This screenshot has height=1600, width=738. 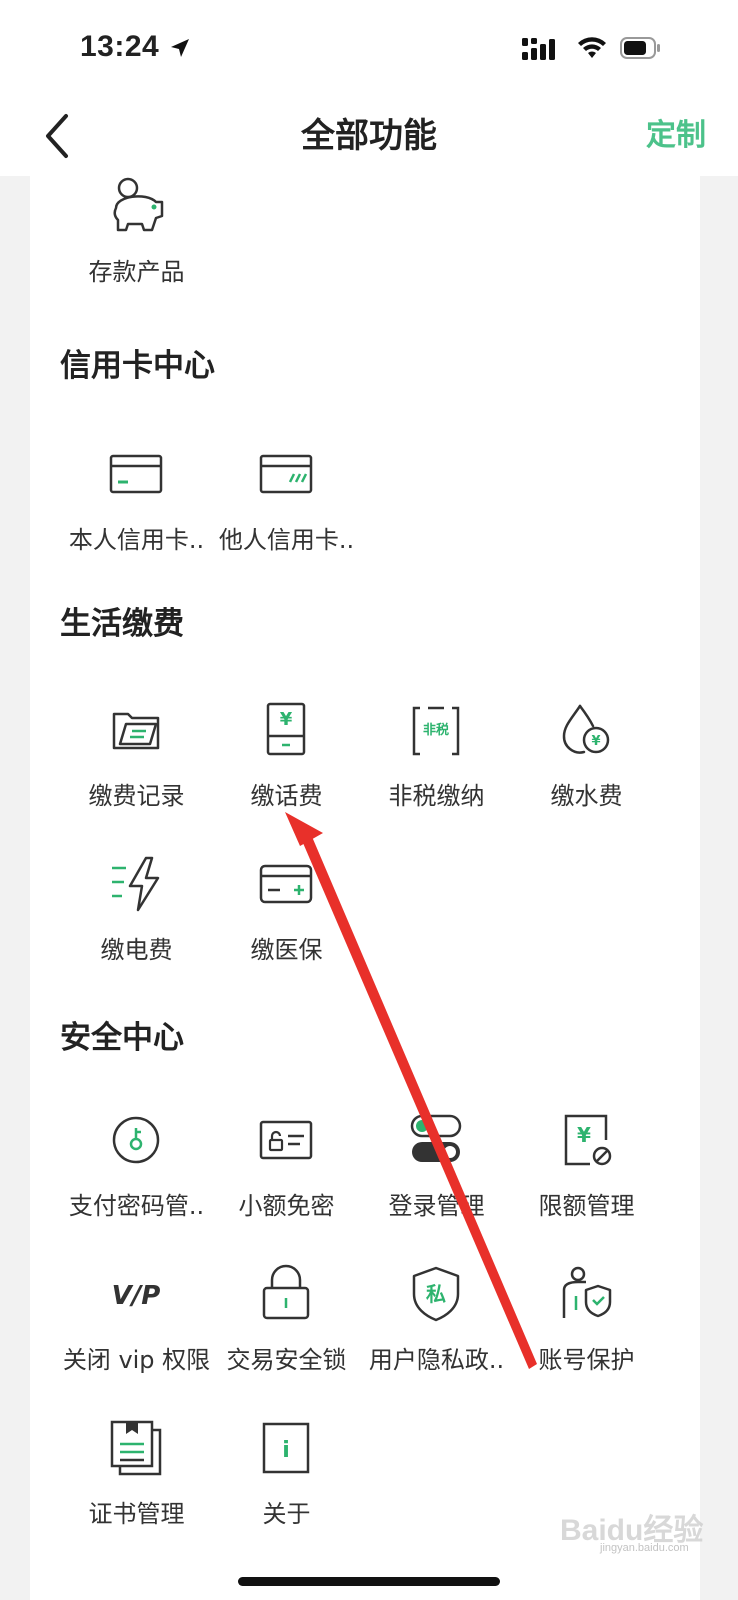 What do you see at coordinates (644, 1548) in the screenshot?
I see `baidu-watermark-url: jingyan.baidu.com` at bounding box center [644, 1548].